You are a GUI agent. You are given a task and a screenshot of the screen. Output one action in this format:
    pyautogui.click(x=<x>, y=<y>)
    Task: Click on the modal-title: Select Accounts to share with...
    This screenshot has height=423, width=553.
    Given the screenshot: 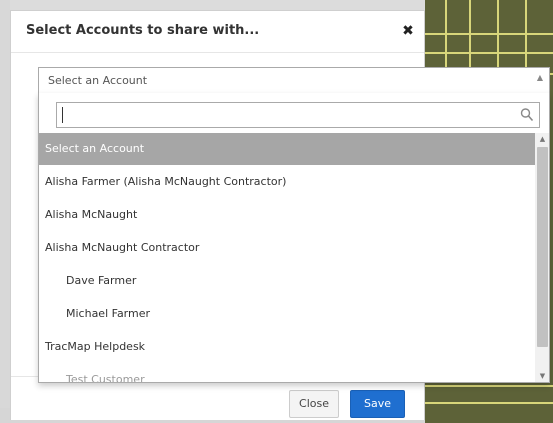 What is the action you would take?
    pyautogui.click(x=143, y=30)
    